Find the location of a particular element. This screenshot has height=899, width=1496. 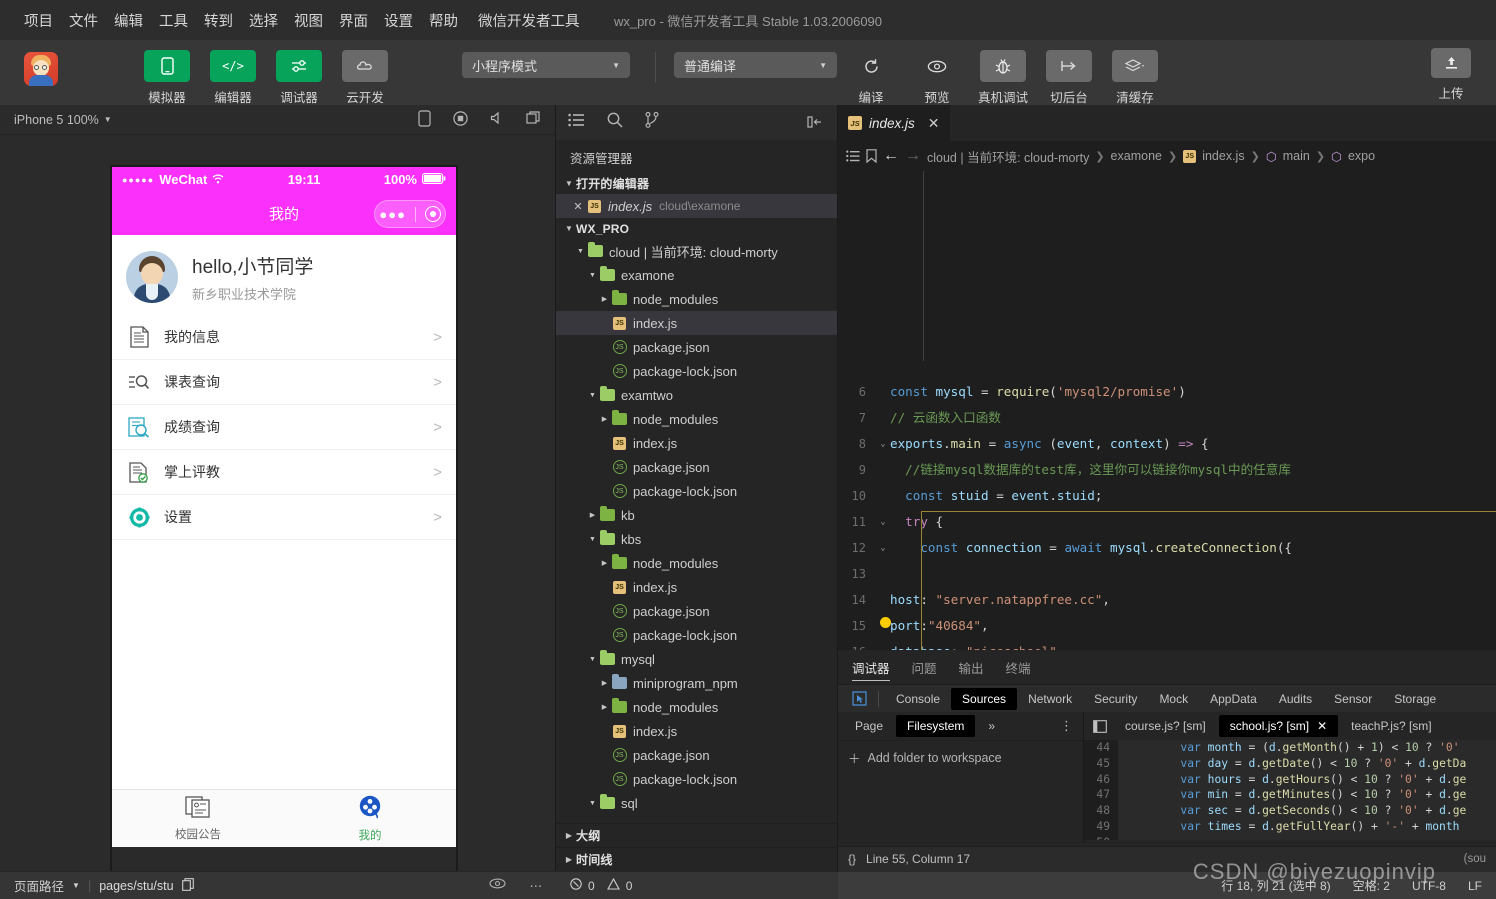

panel-tab-problems: 问题 is located at coordinates (924, 667).